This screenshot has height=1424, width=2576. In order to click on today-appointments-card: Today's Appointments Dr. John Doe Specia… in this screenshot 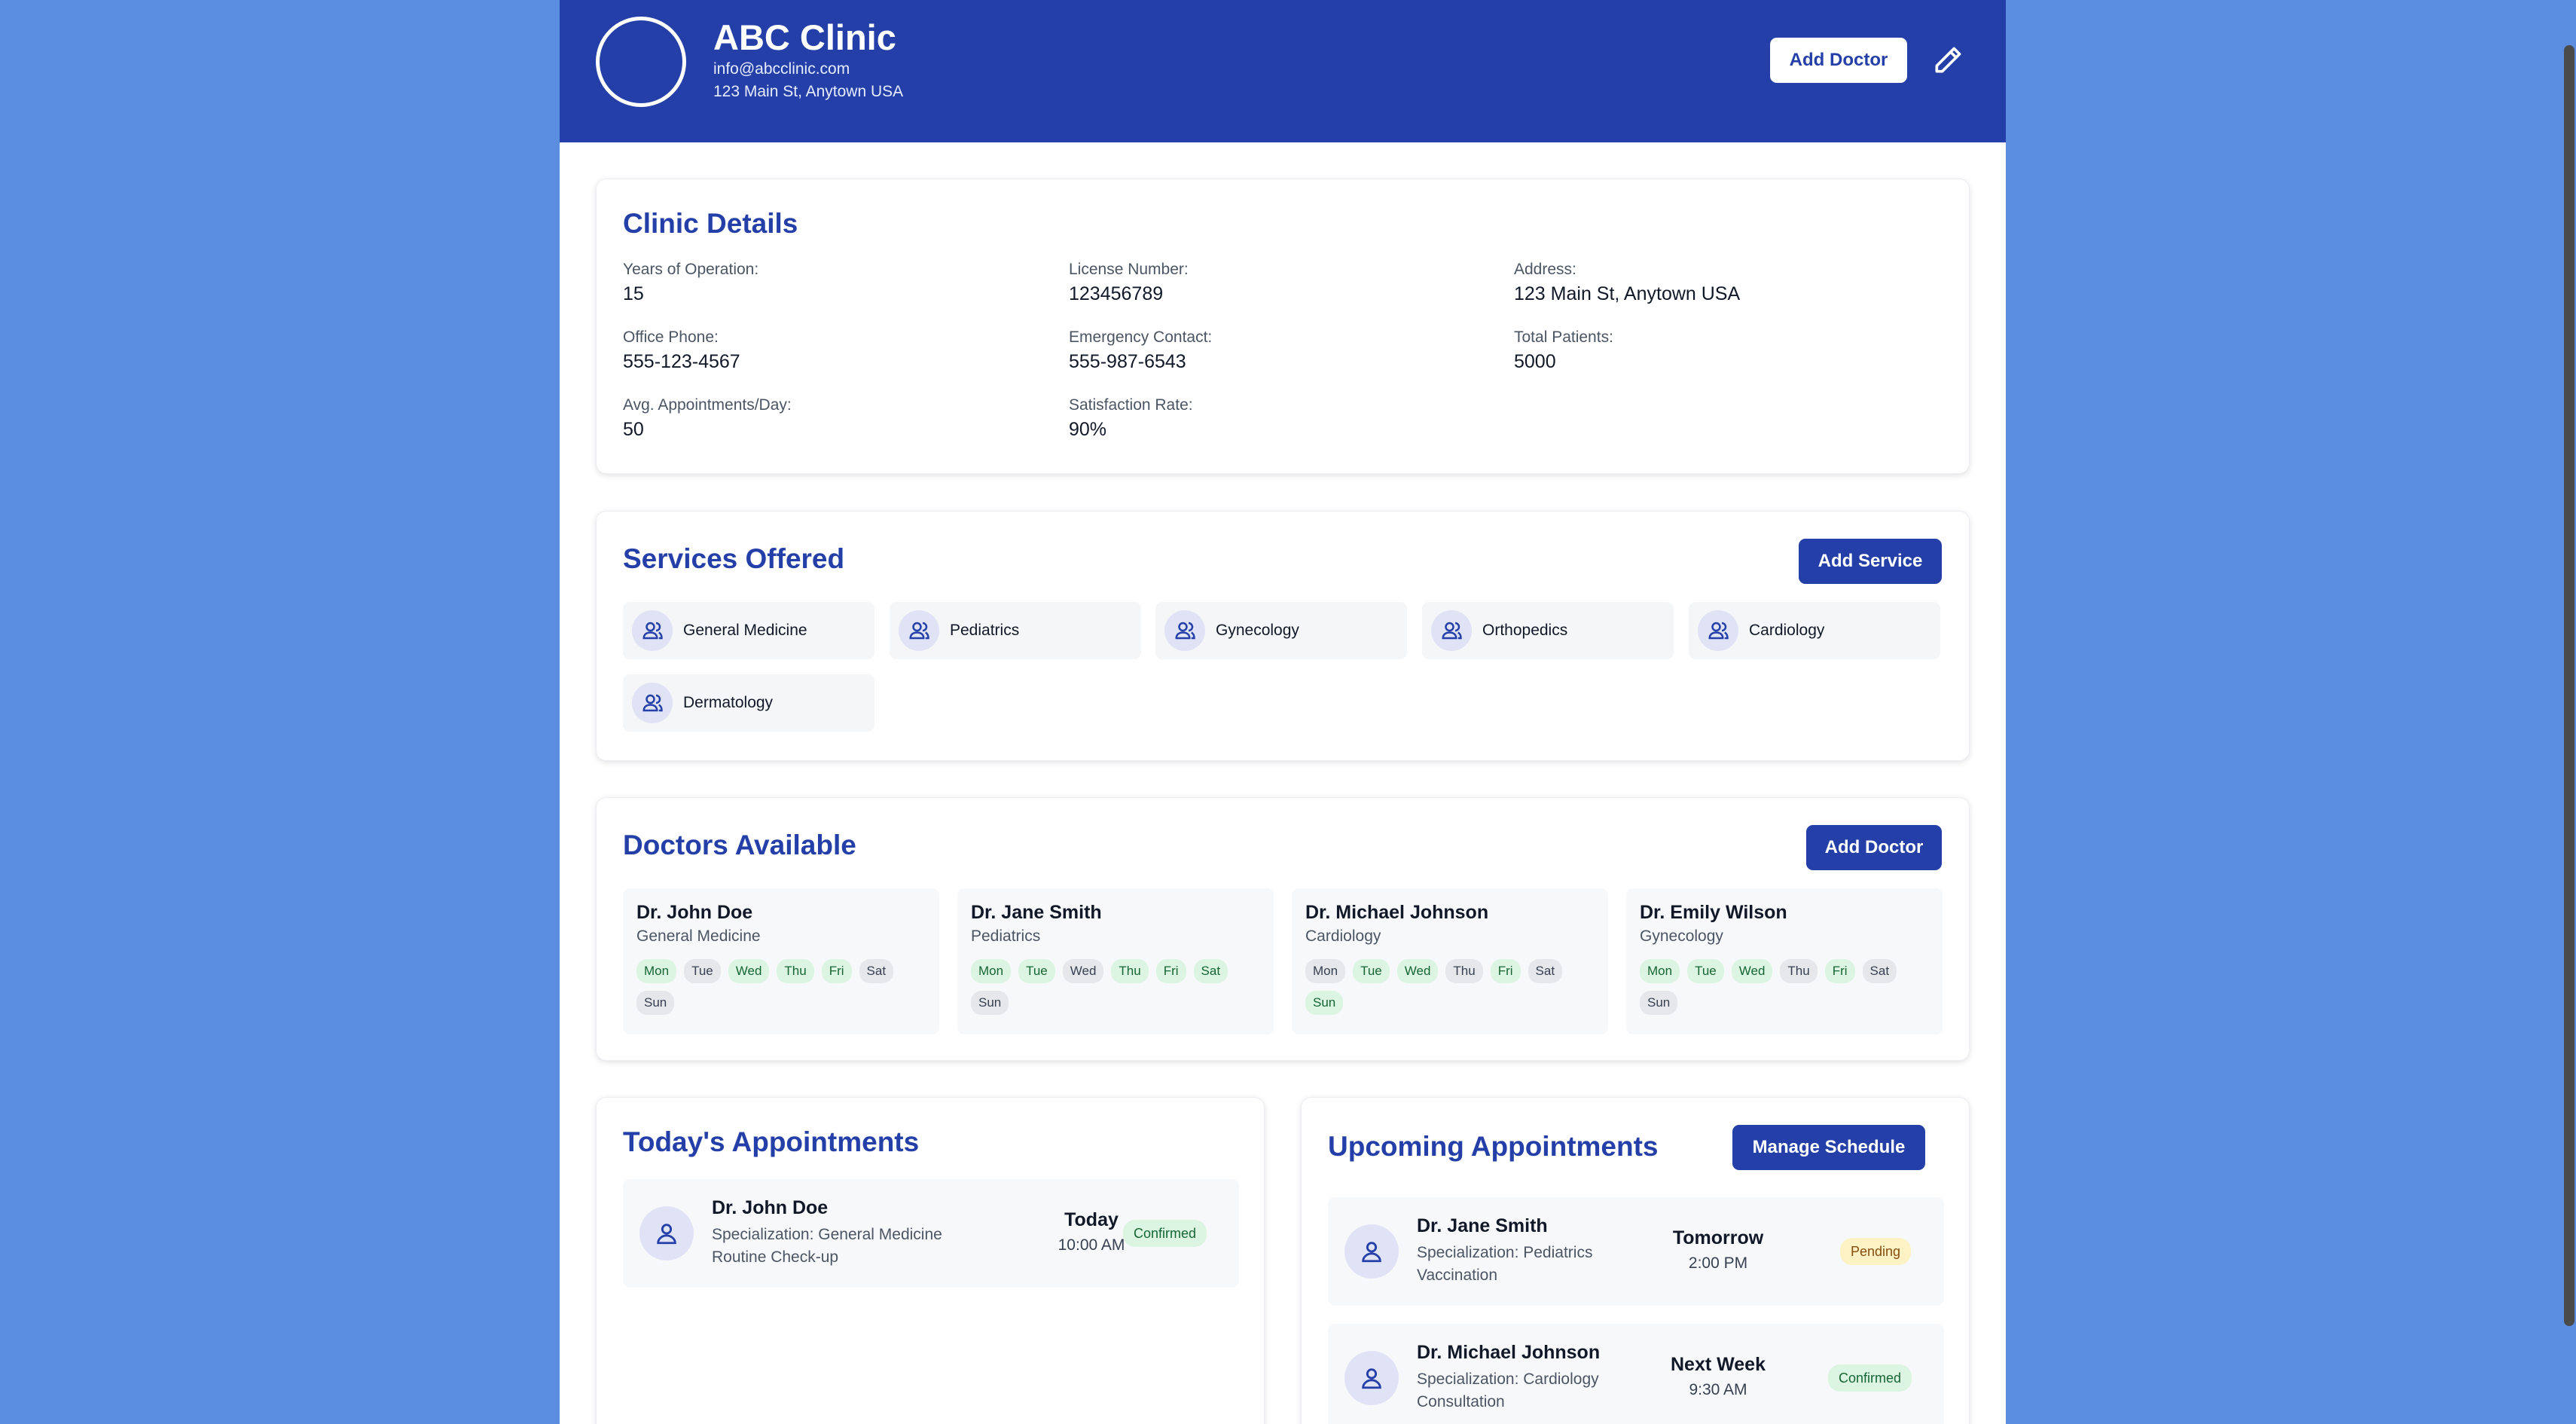, I will do `click(931, 1261)`.